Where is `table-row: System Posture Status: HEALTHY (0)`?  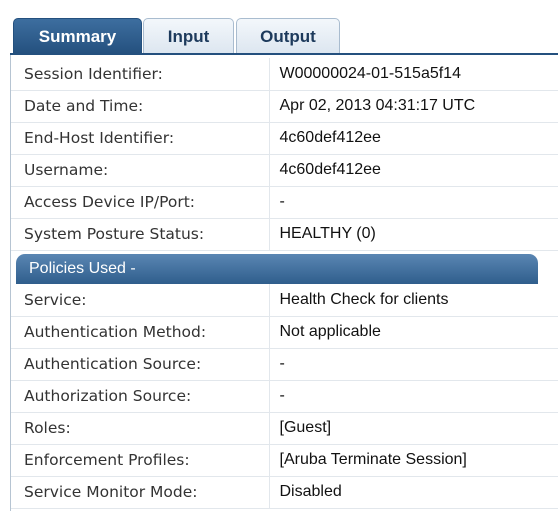
table-row: System Posture Status: HEALTHY (0) is located at coordinates (284, 234).